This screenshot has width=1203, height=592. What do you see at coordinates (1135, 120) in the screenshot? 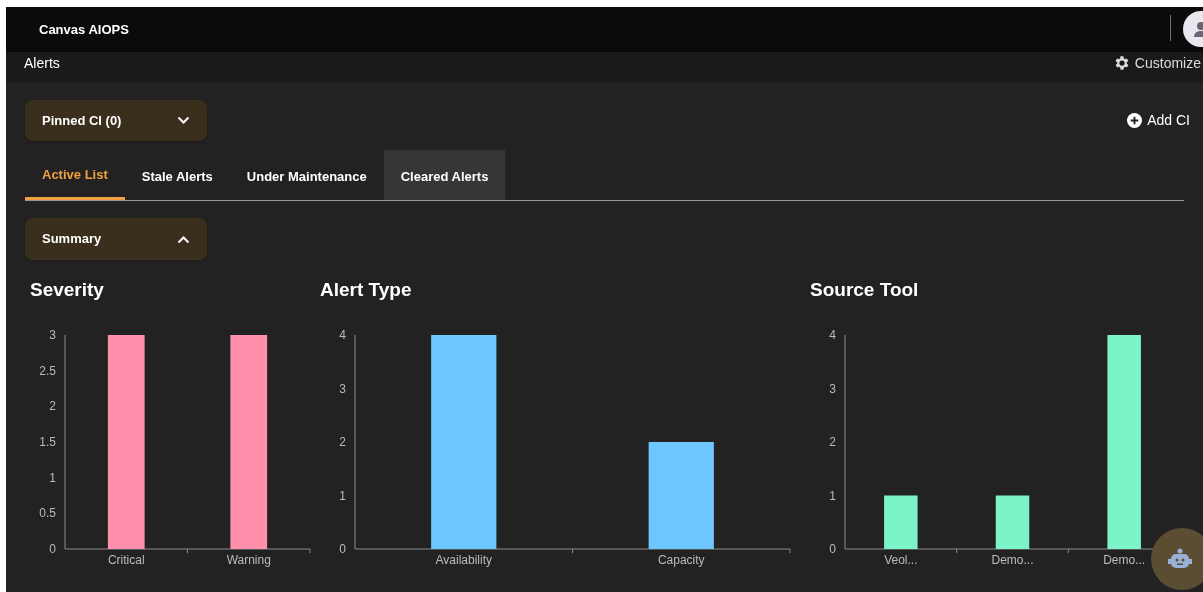
I see `plus-circle-icon` at bounding box center [1135, 120].